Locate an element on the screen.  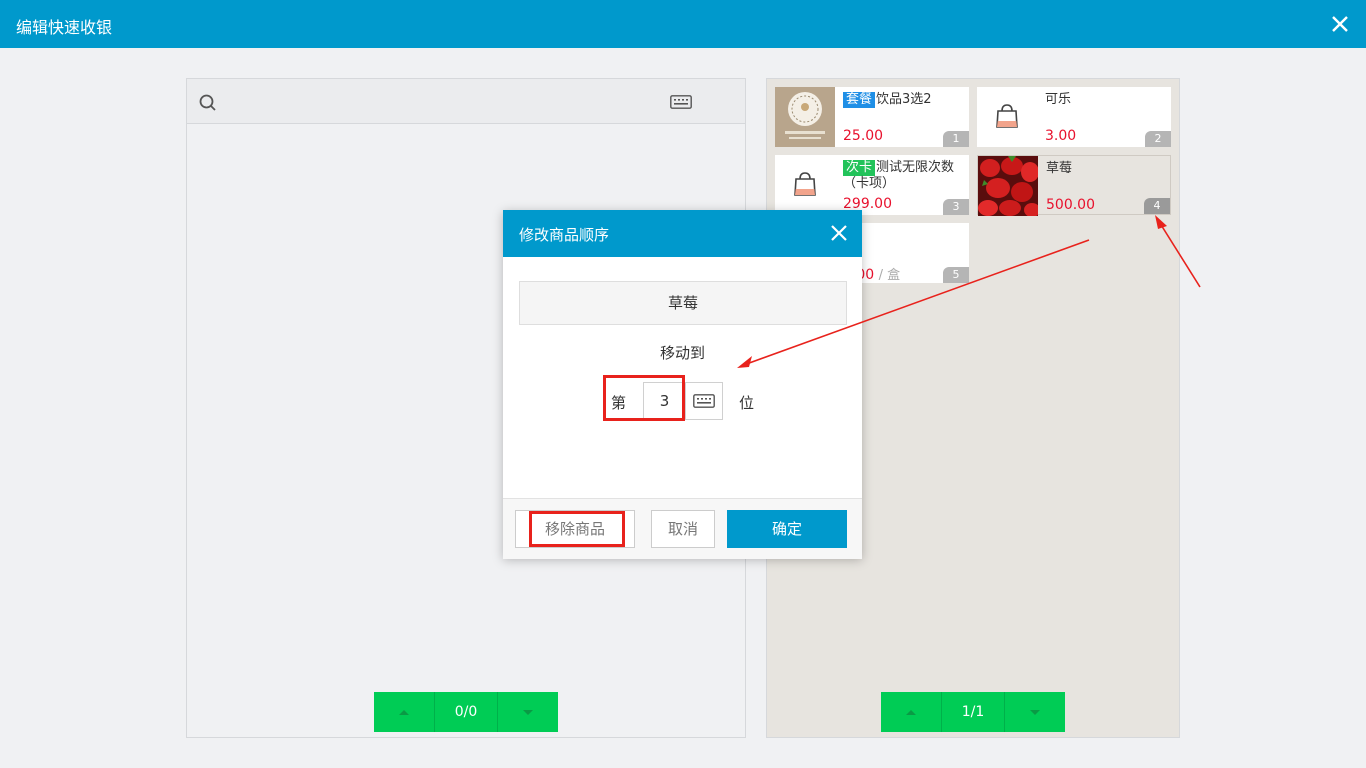
dialog-header: 修改商品顺序 is located at coordinates (682, 233).